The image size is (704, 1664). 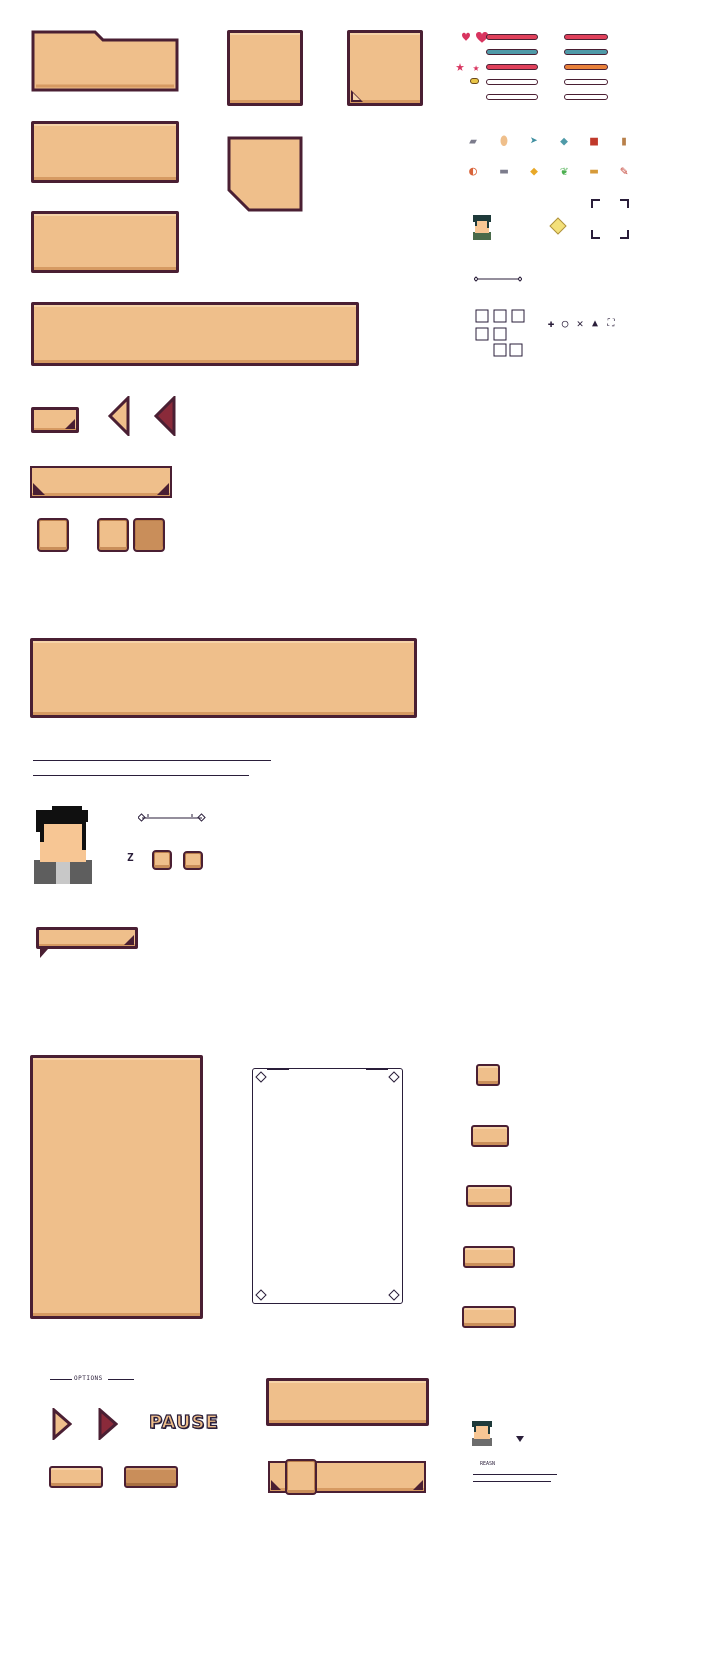 What do you see at coordinates (418, 1485) in the screenshot?
I see `slider-corner-right-icon` at bounding box center [418, 1485].